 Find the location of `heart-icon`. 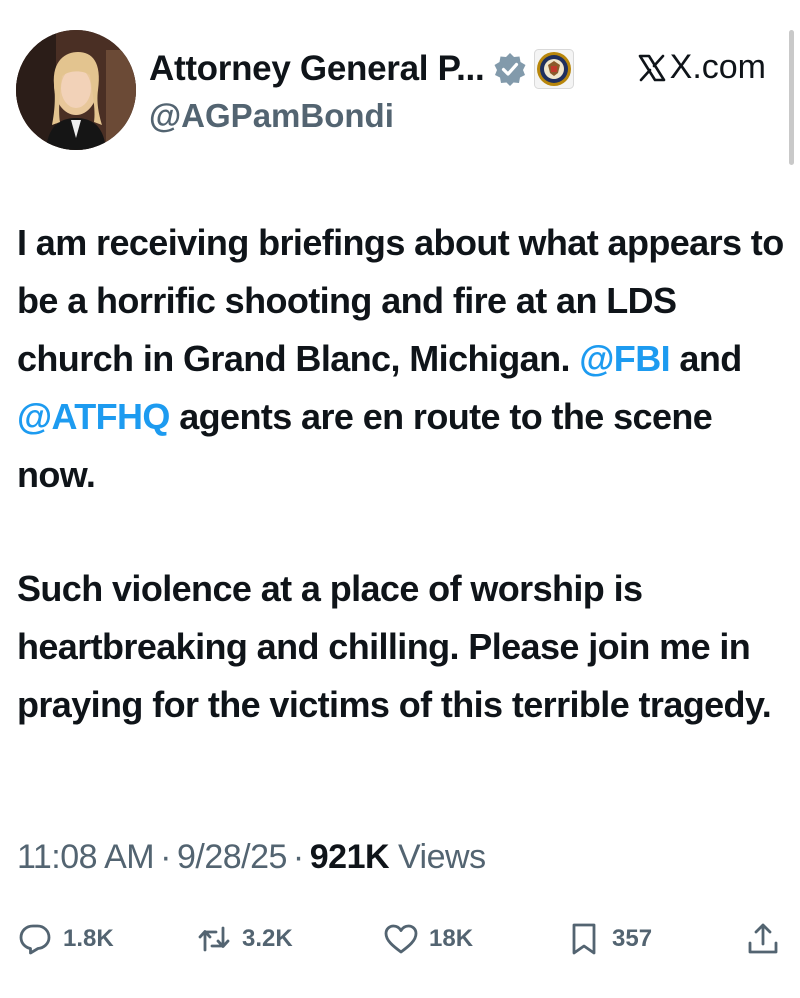

heart-icon is located at coordinates (401, 939).